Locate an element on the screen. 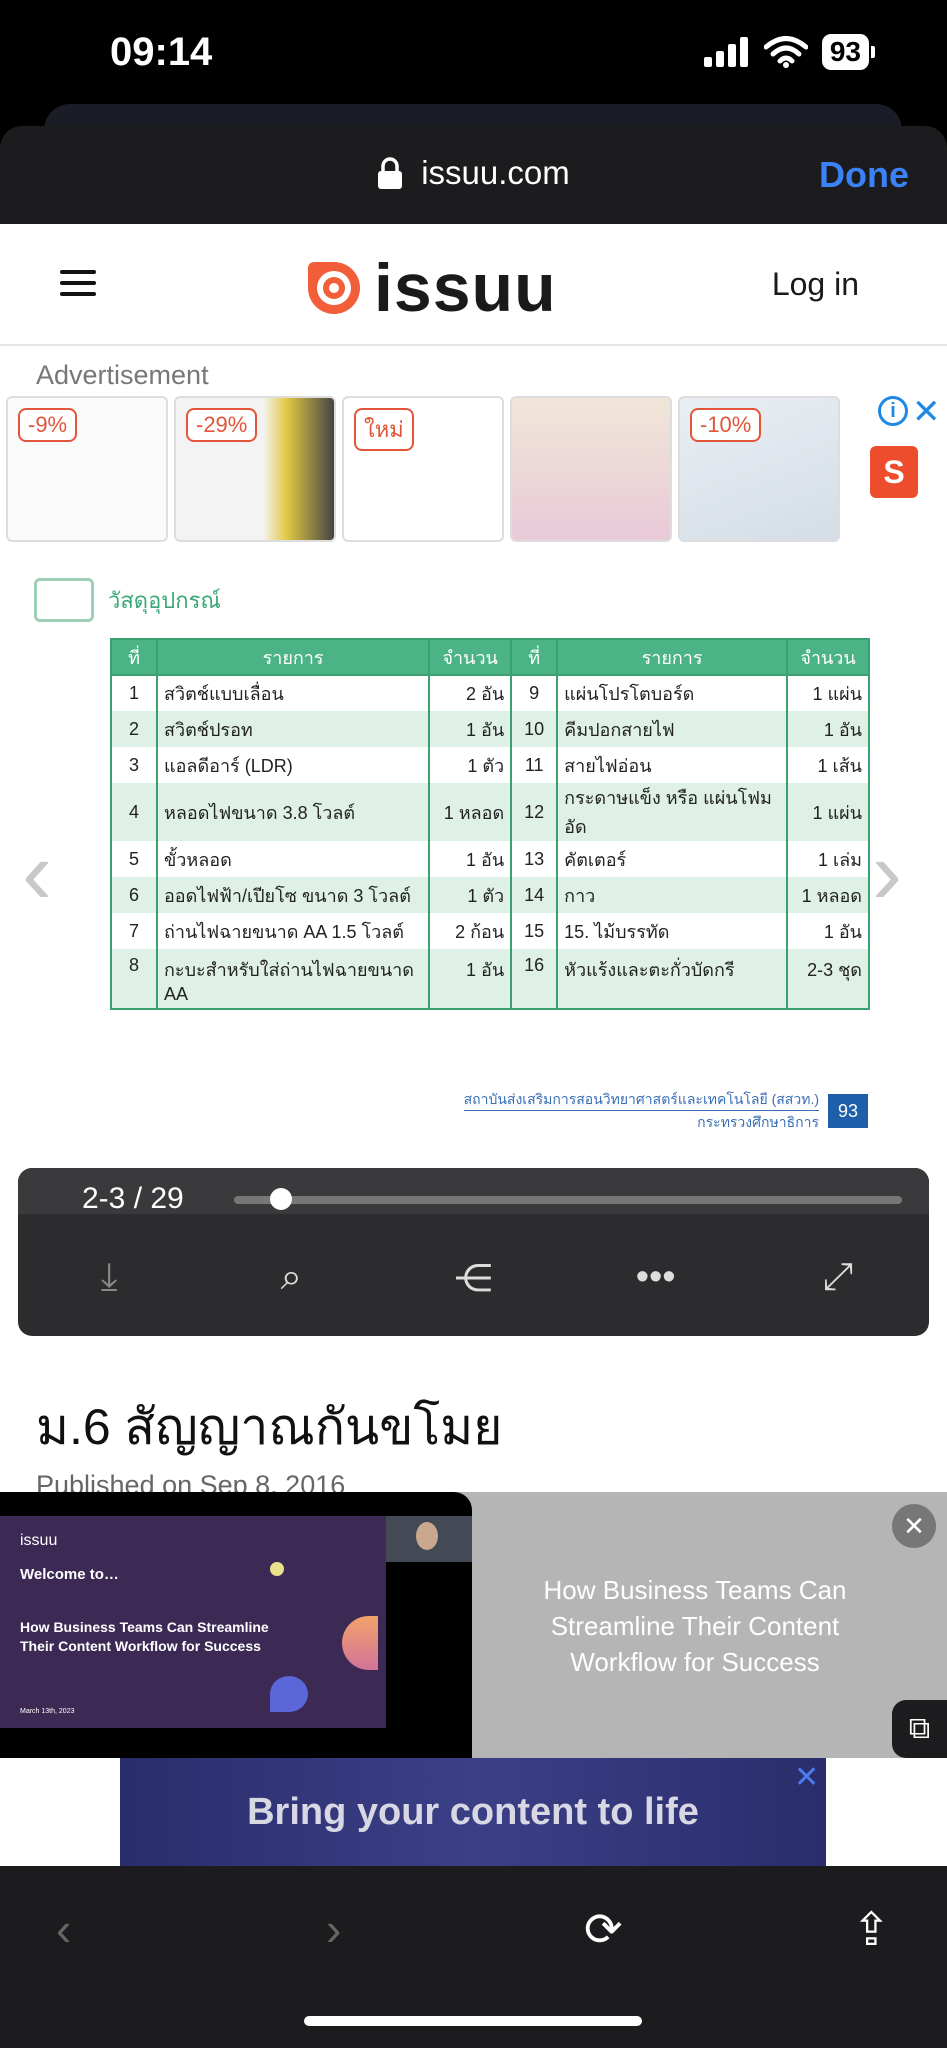 This screenshot has width=947, height=2048. share-icon: ⋲ is located at coordinates (473, 1278).